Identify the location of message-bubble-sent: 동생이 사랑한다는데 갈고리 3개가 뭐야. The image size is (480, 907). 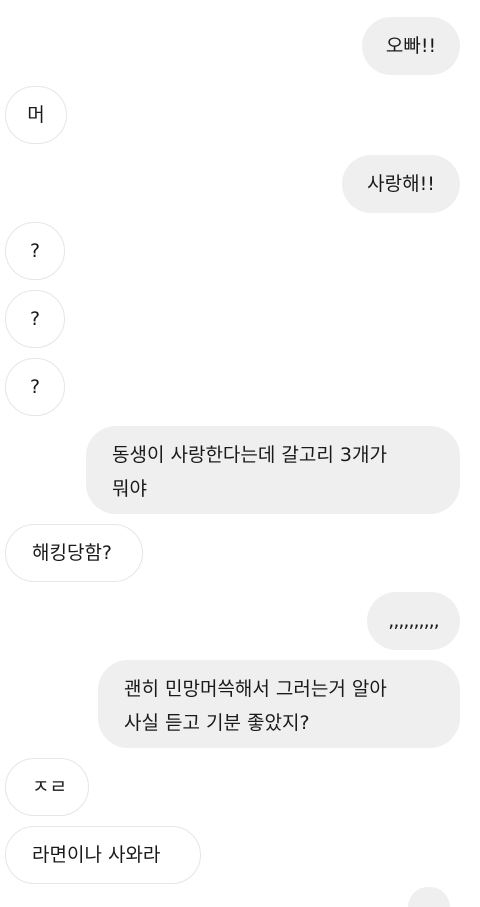
(273, 470).